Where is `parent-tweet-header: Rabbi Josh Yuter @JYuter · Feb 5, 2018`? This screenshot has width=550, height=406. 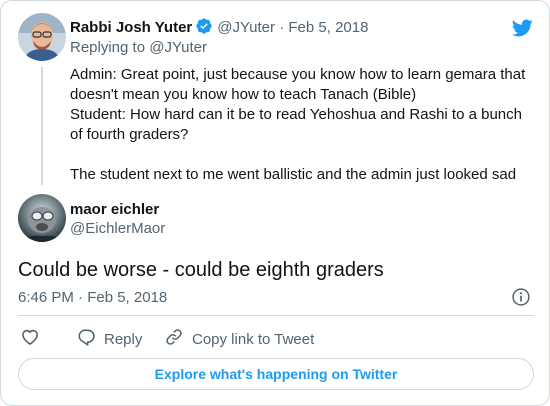 parent-tweet-header: Rabbi Josh Yuter @JYuter · Feb 5, 2018 is located at coordinates (219, 29).